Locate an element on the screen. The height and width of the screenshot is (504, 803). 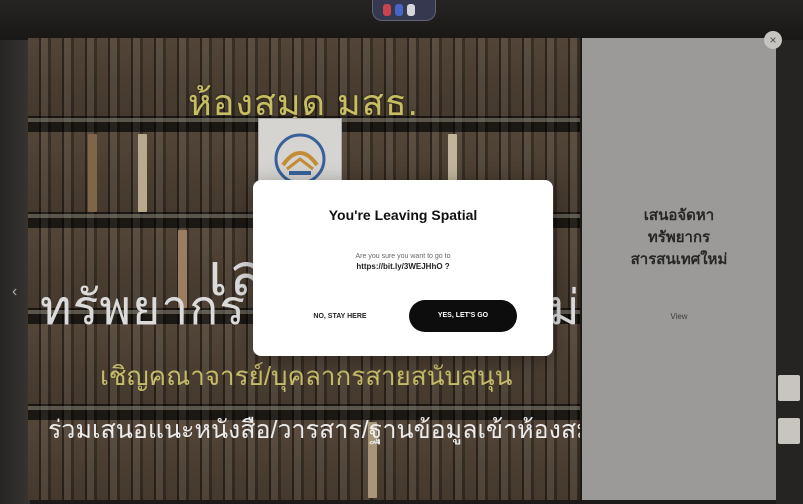
stay-button: NO, STAY HERE is located at coordinates (340, 317).